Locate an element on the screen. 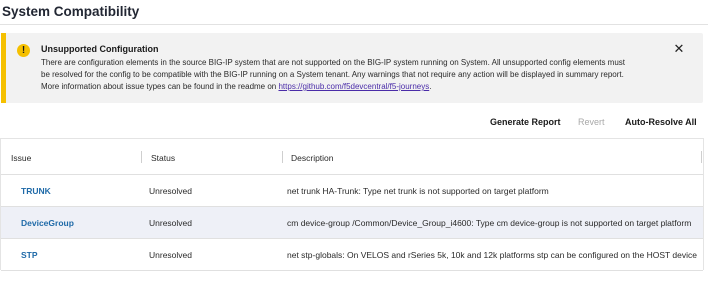  warning-icon: ! is located at coordinates (23, 50).